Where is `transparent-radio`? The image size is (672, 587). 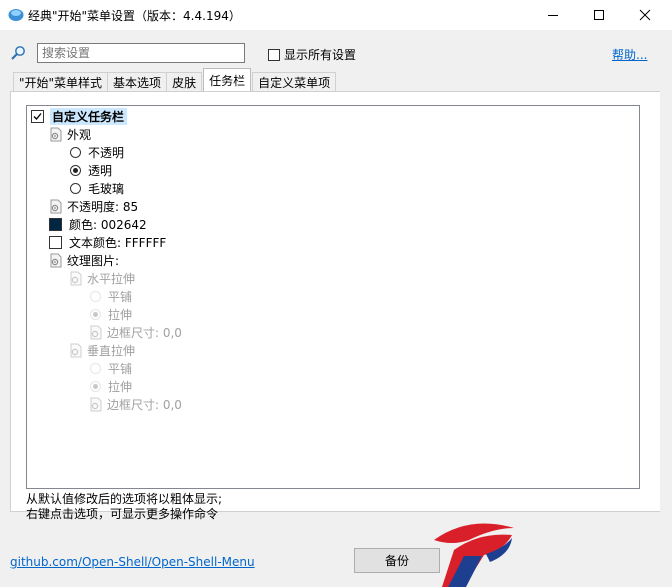
transparent-radio is located at coordinates (75, 170).